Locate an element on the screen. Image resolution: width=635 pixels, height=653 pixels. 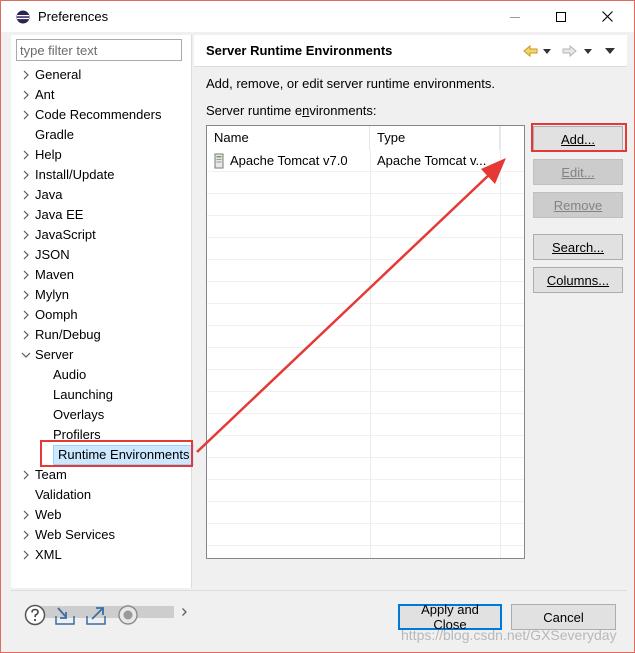
tree-item-label: Runtime Environments is located at coordinates (124, 455).